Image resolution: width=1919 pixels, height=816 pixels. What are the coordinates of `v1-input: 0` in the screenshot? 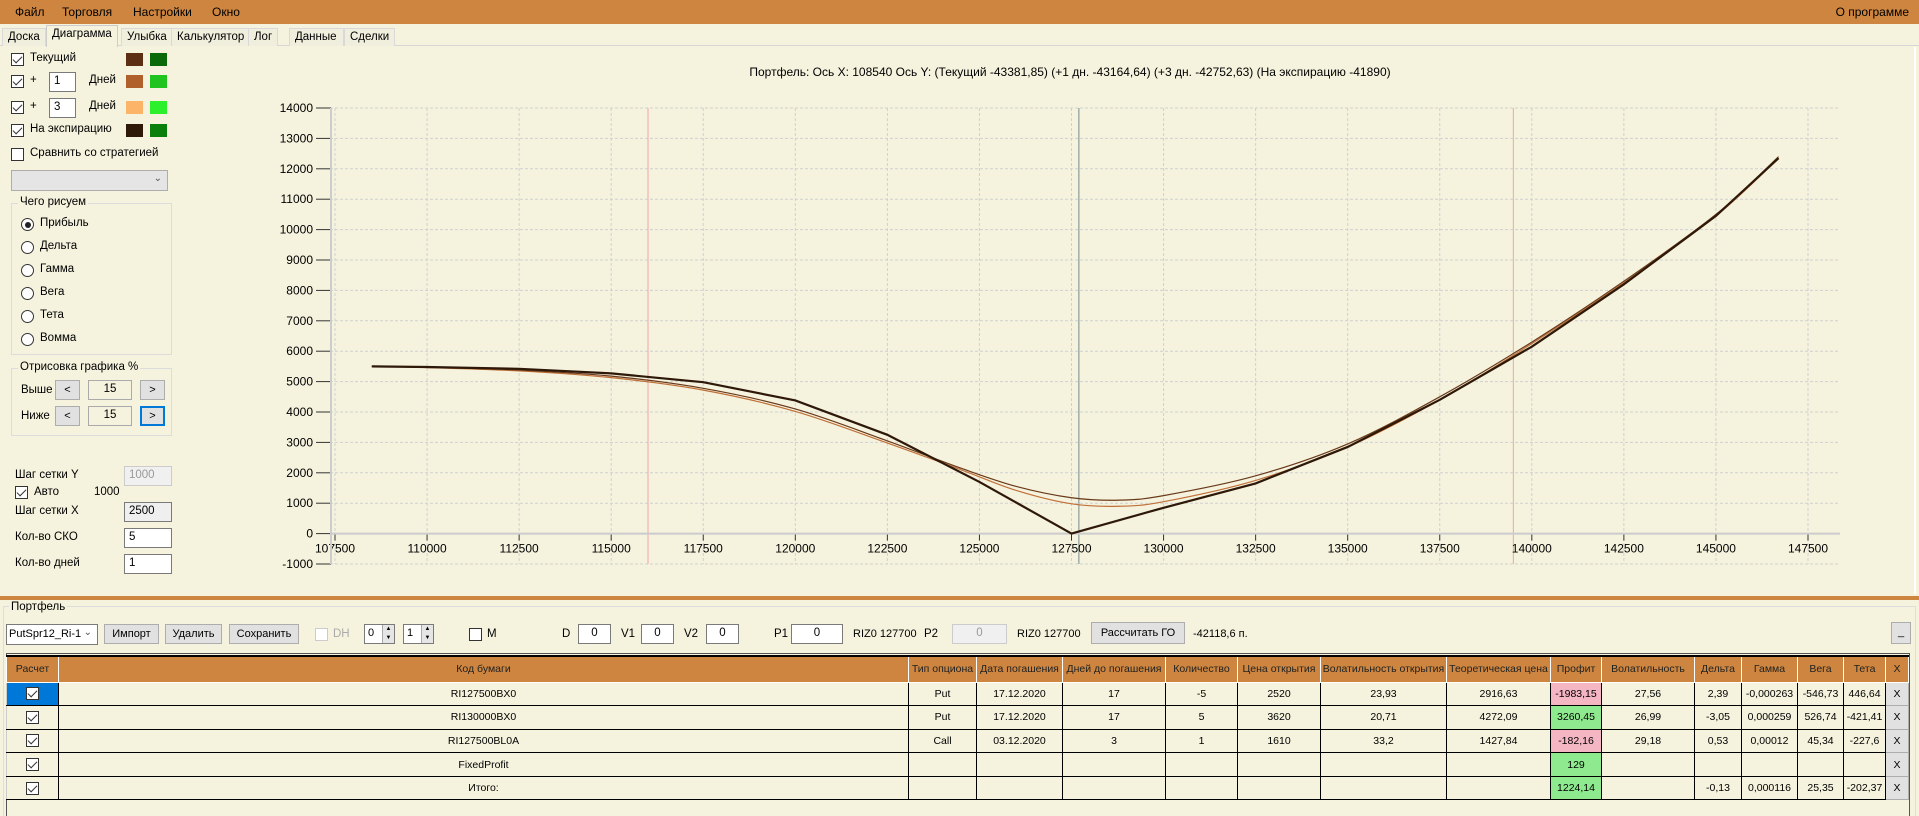 It's located at (657, 634).